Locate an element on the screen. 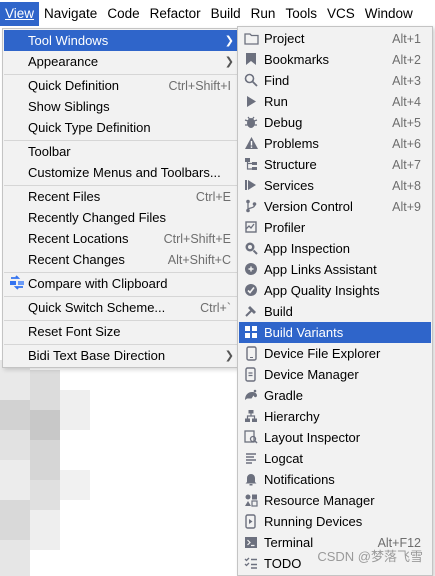 The height and width of the screenshot is (576, 435). tool-window-find: Find Alt+3 is located at coordinates (335, 80).